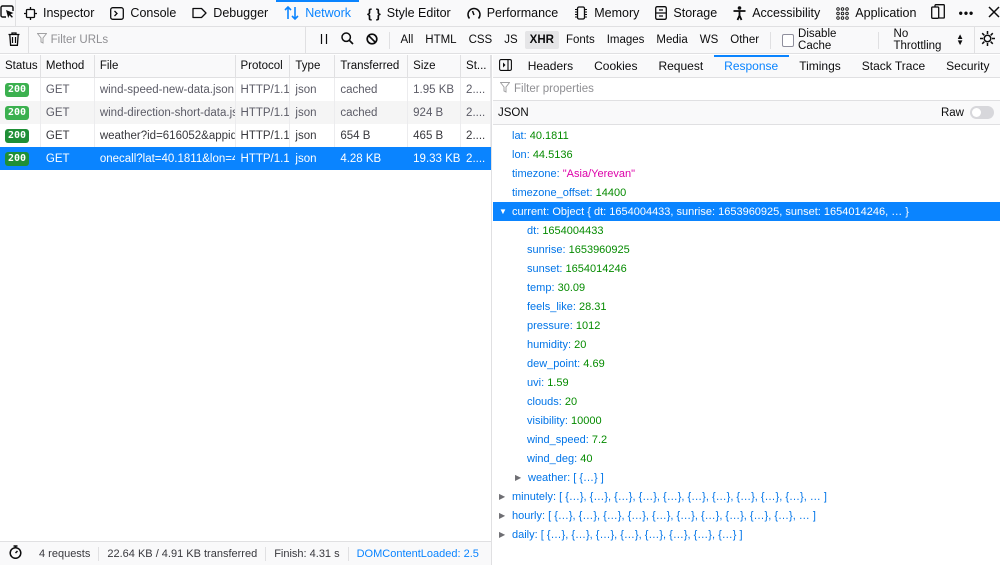 The width and height of the screenshot is (1000, 565). What do you see at coordinates (929, 40) in the screenshot?
I see `throttling-select: No Throttling ▲ ▼` at bounding box center [929, 40].